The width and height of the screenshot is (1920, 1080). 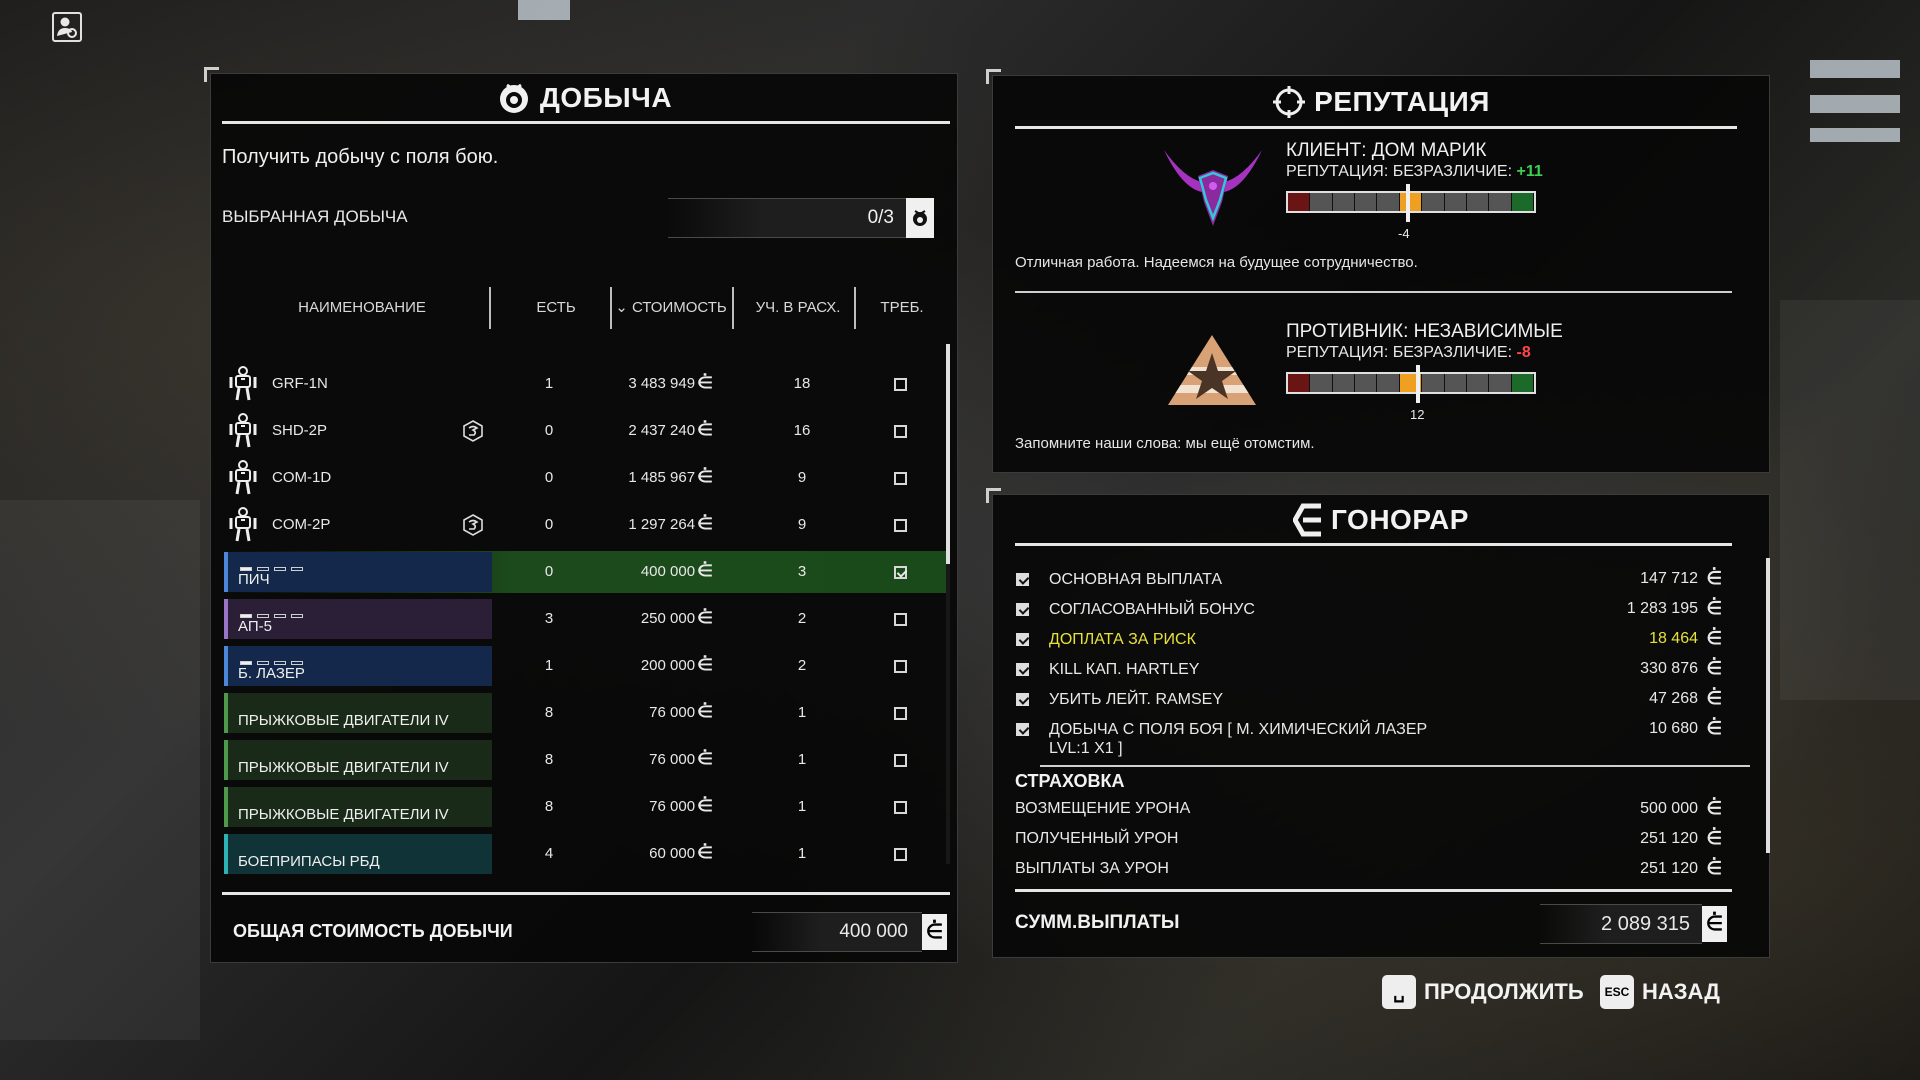 What do you see at coordinates (1662, 608) in the screenshot?
I see `payment-item-value: 1 283 195` at bounding box center [1662, 608].